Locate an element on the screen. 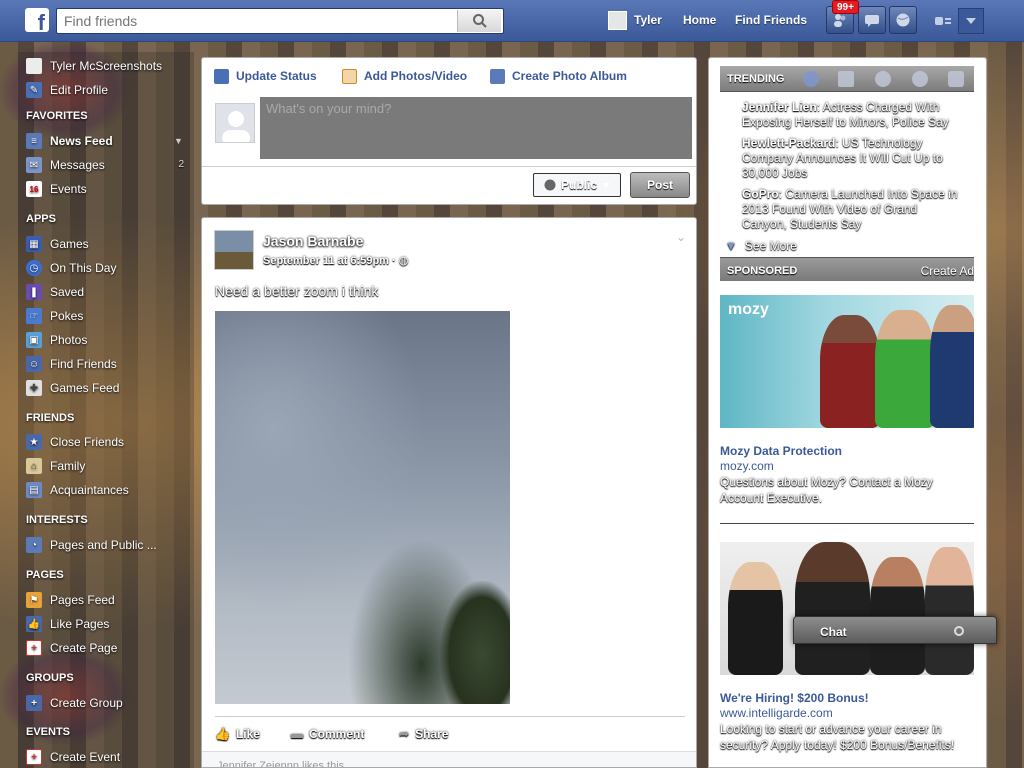 This screenshot has width=1024, height=768. sidebar-item-like-pages: 👍 Like Pages is located at coordinates (67, 624).